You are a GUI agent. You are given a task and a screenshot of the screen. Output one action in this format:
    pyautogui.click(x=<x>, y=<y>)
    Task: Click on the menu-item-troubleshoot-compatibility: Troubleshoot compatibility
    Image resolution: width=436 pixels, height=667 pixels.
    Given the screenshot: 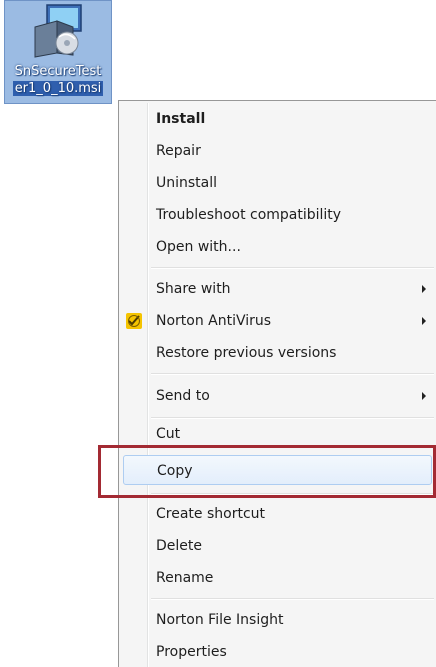 What is the action you would take?
    pyautogui.click(x=279, y=215)
    